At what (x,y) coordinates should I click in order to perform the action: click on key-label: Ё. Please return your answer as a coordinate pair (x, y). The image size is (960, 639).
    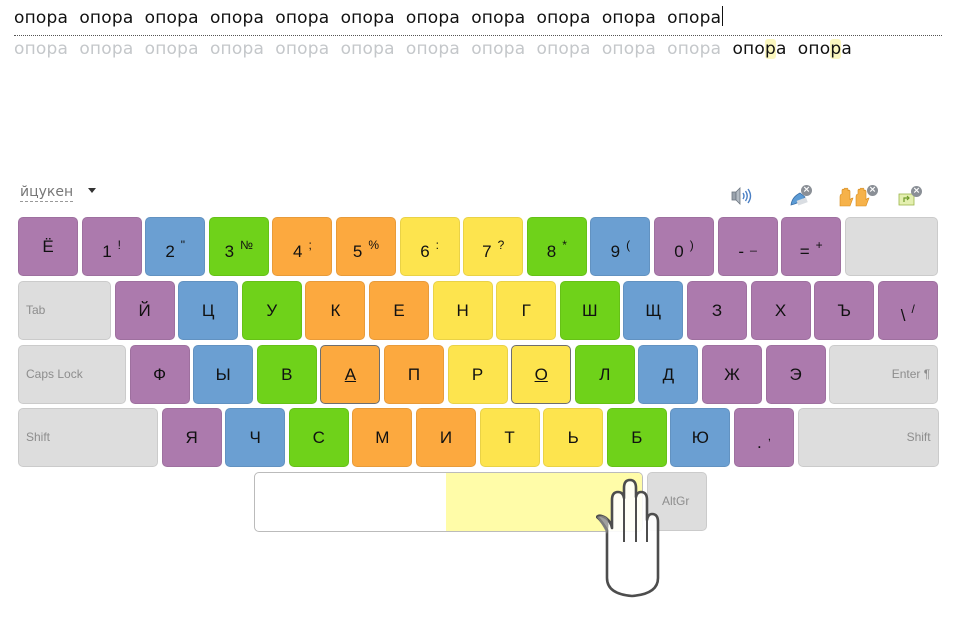
    Looking at the image, I should click on (48, 246).